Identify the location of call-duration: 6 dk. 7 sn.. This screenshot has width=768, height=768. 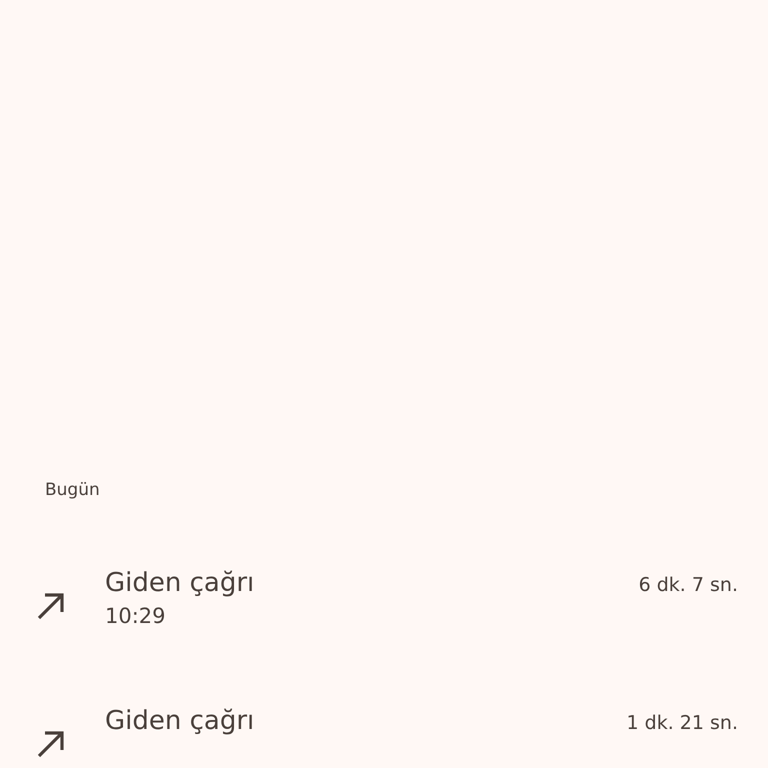
(688, 585).